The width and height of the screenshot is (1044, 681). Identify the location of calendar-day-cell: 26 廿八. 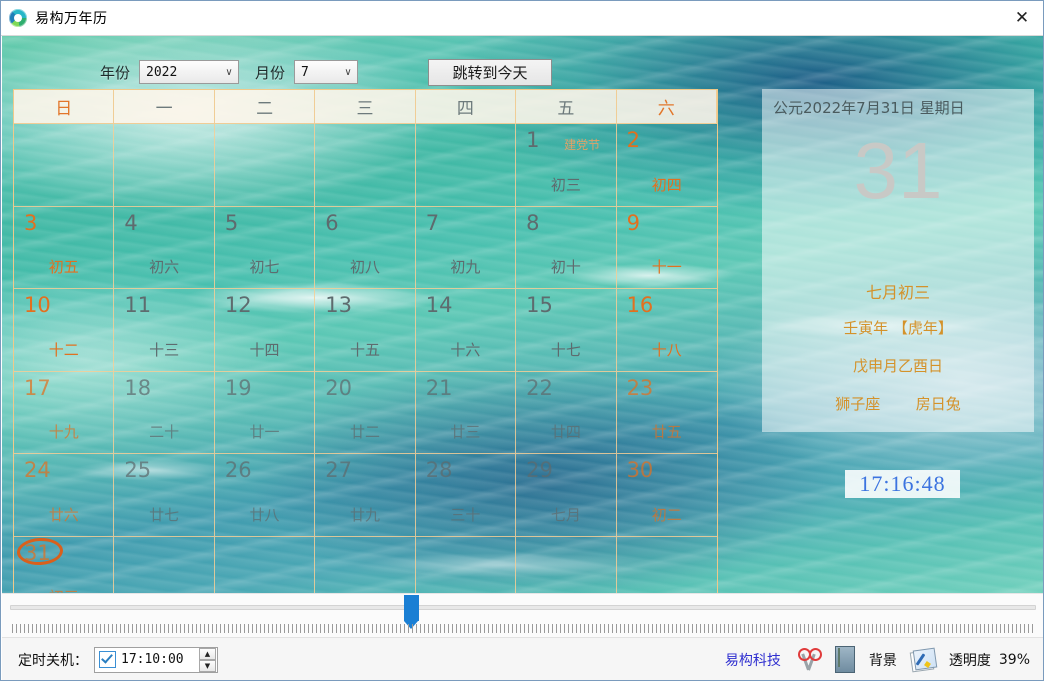
(265, 495).